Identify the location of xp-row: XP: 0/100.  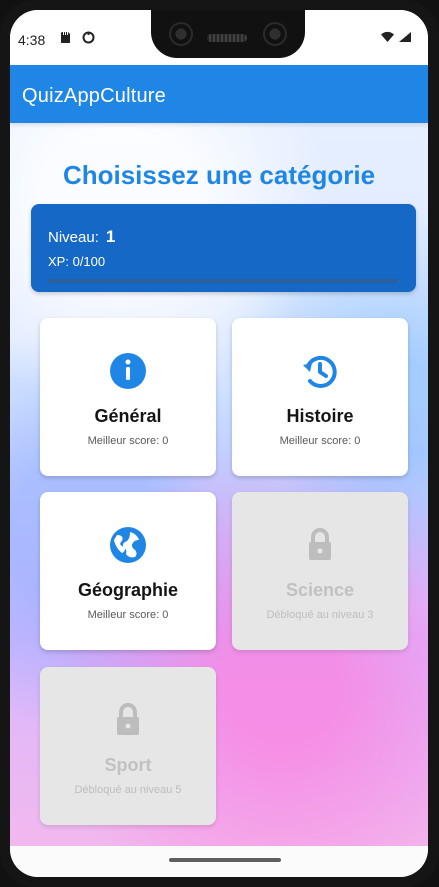
(76, 261).